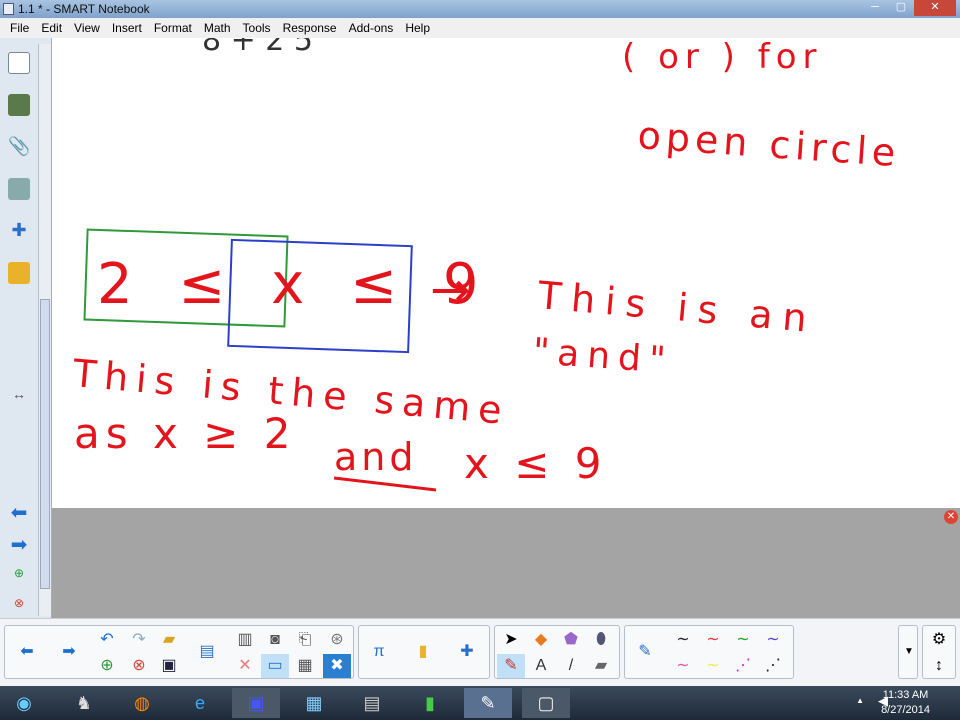  Describe the element at coordinates (139, 640) in the screenshot. I see `redo-button: ↷` at that location.